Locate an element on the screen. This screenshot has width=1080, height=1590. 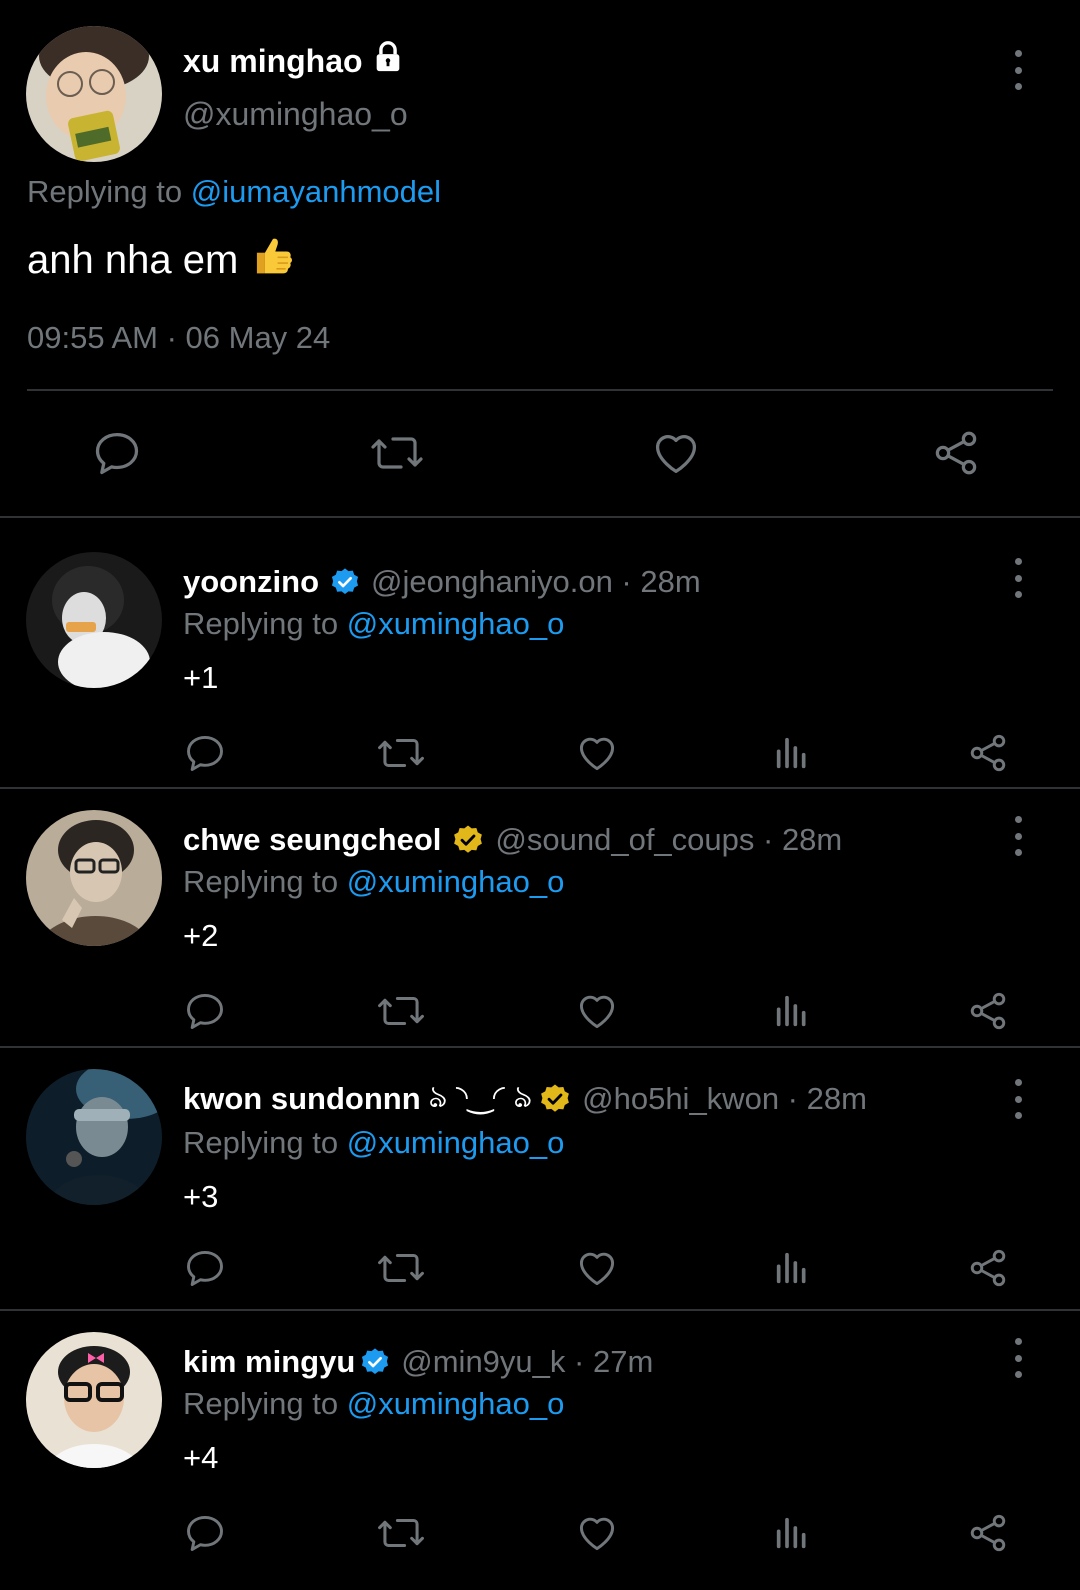
tweet-text: +4 is located at coordinates (201, 1457).